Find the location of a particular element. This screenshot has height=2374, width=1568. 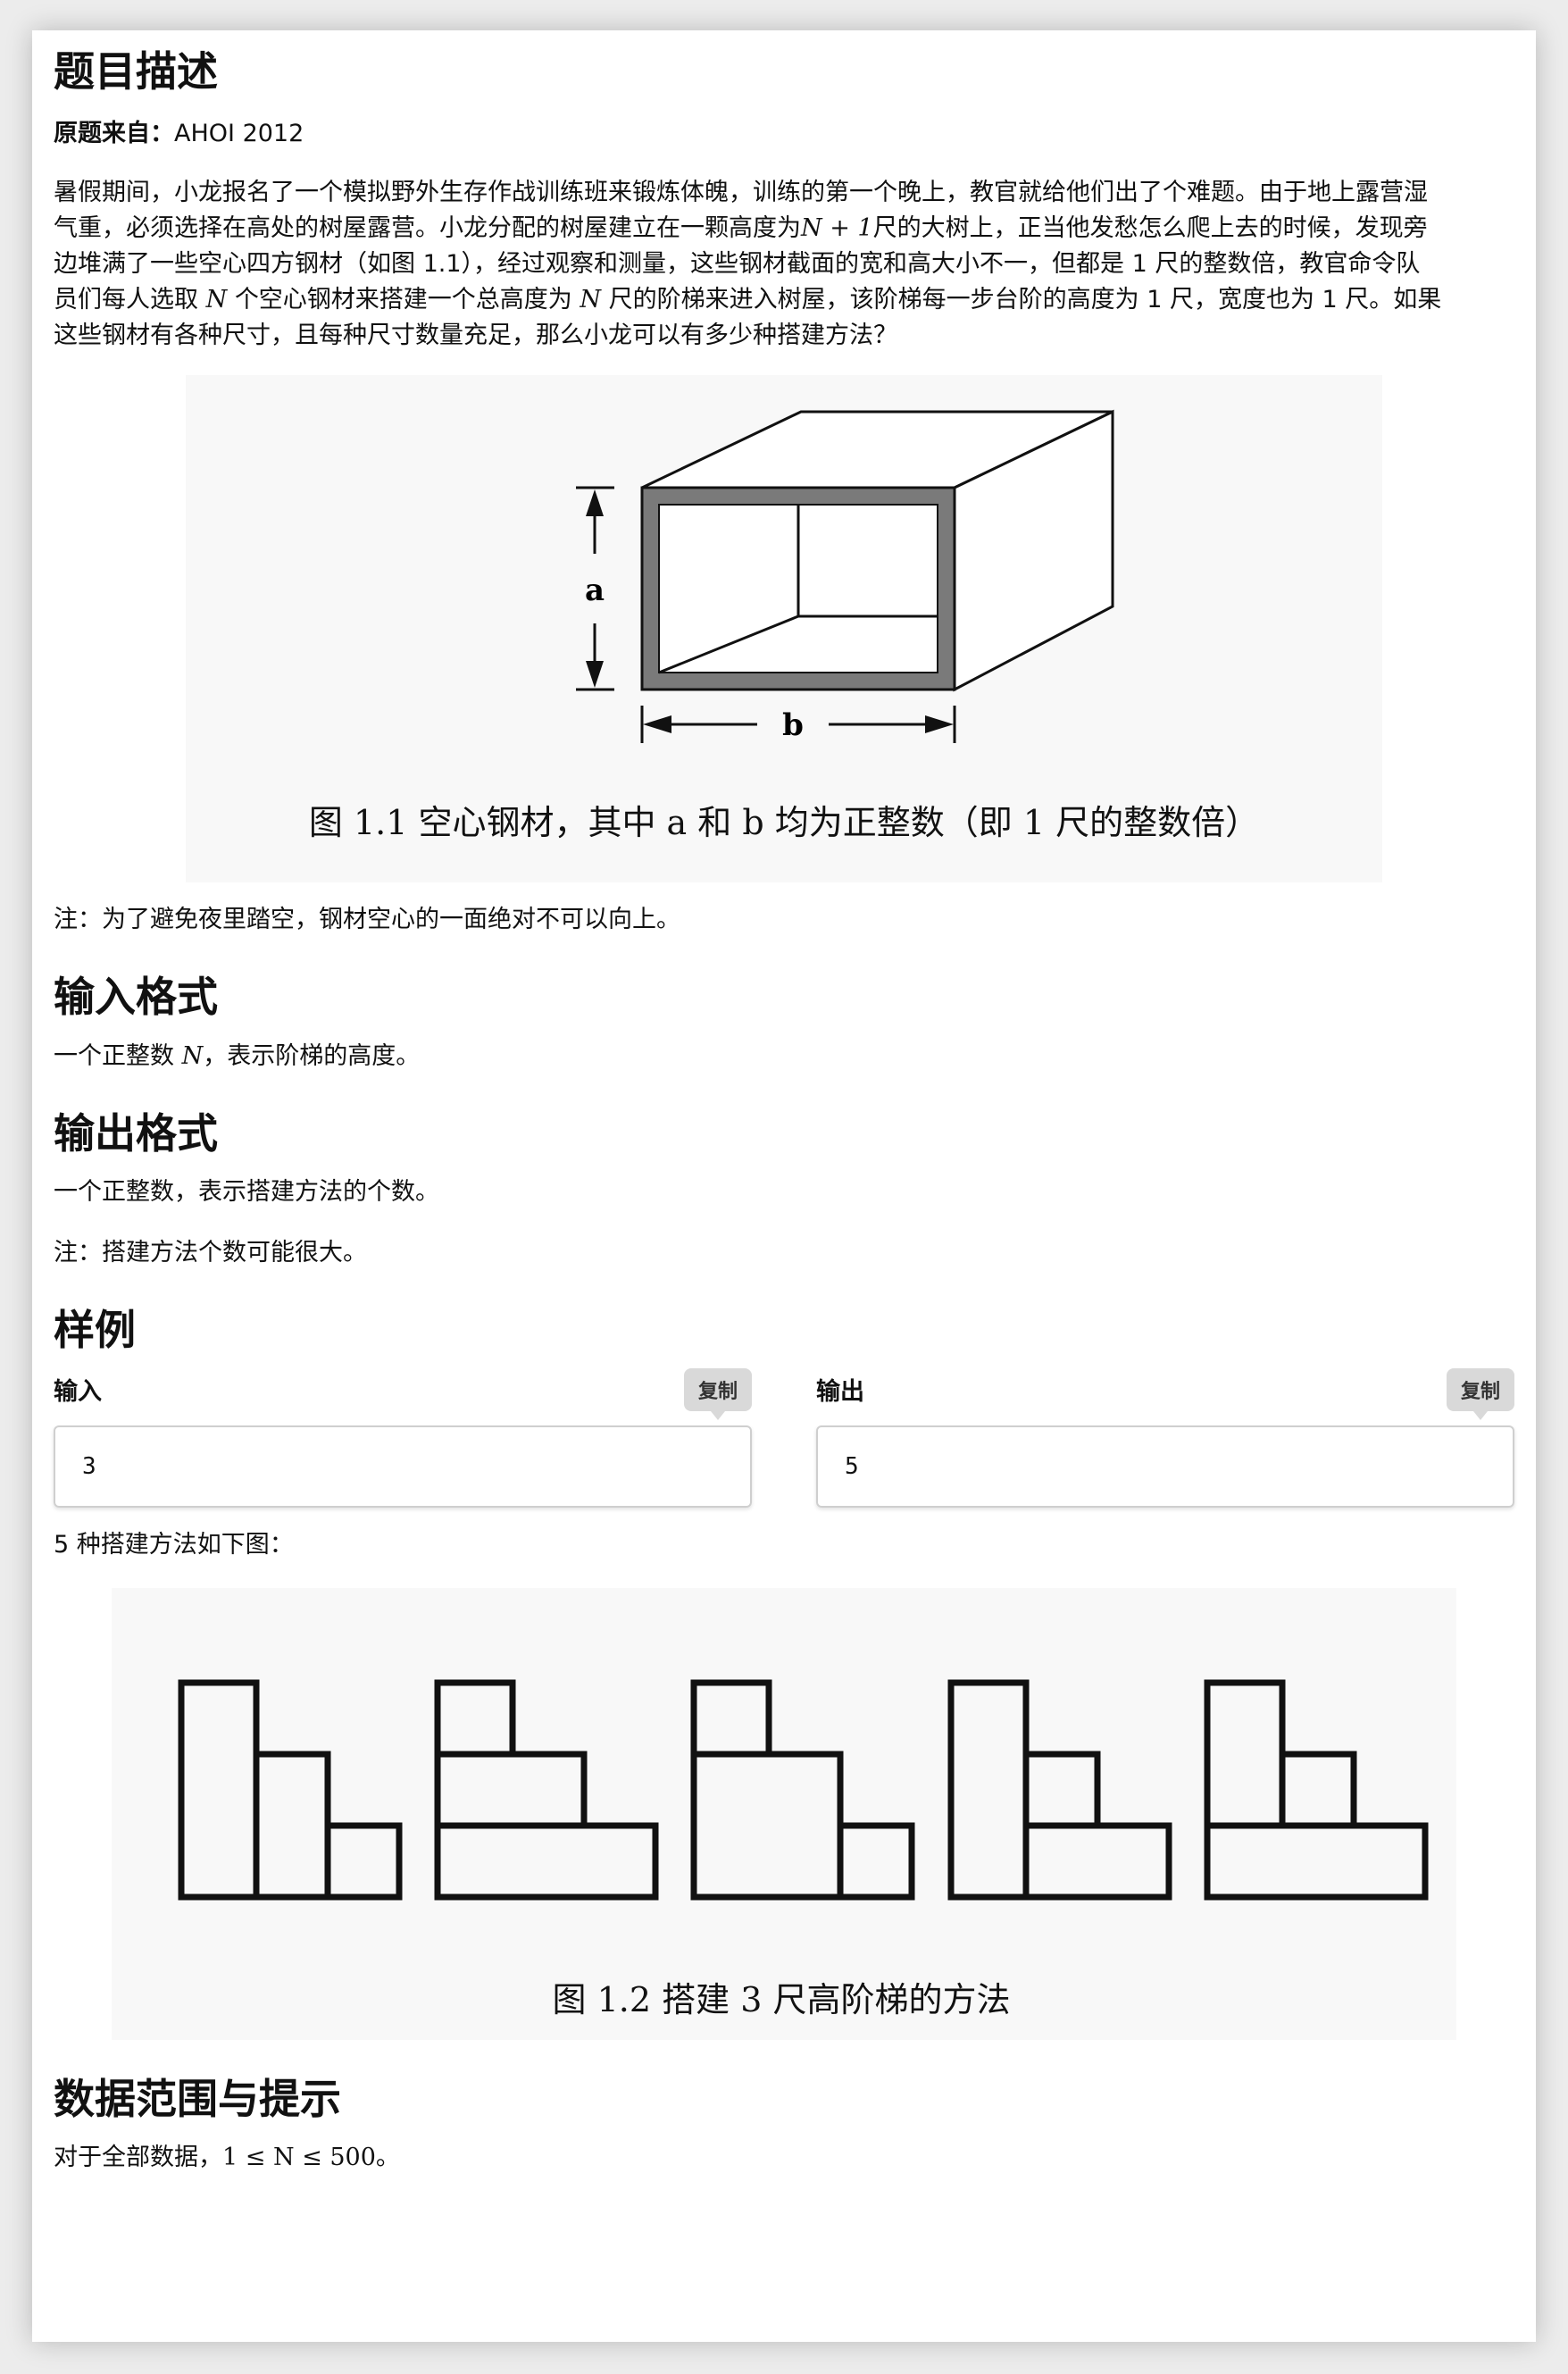

copy-input-button: 复制 is located at coordinates (717, 1394).